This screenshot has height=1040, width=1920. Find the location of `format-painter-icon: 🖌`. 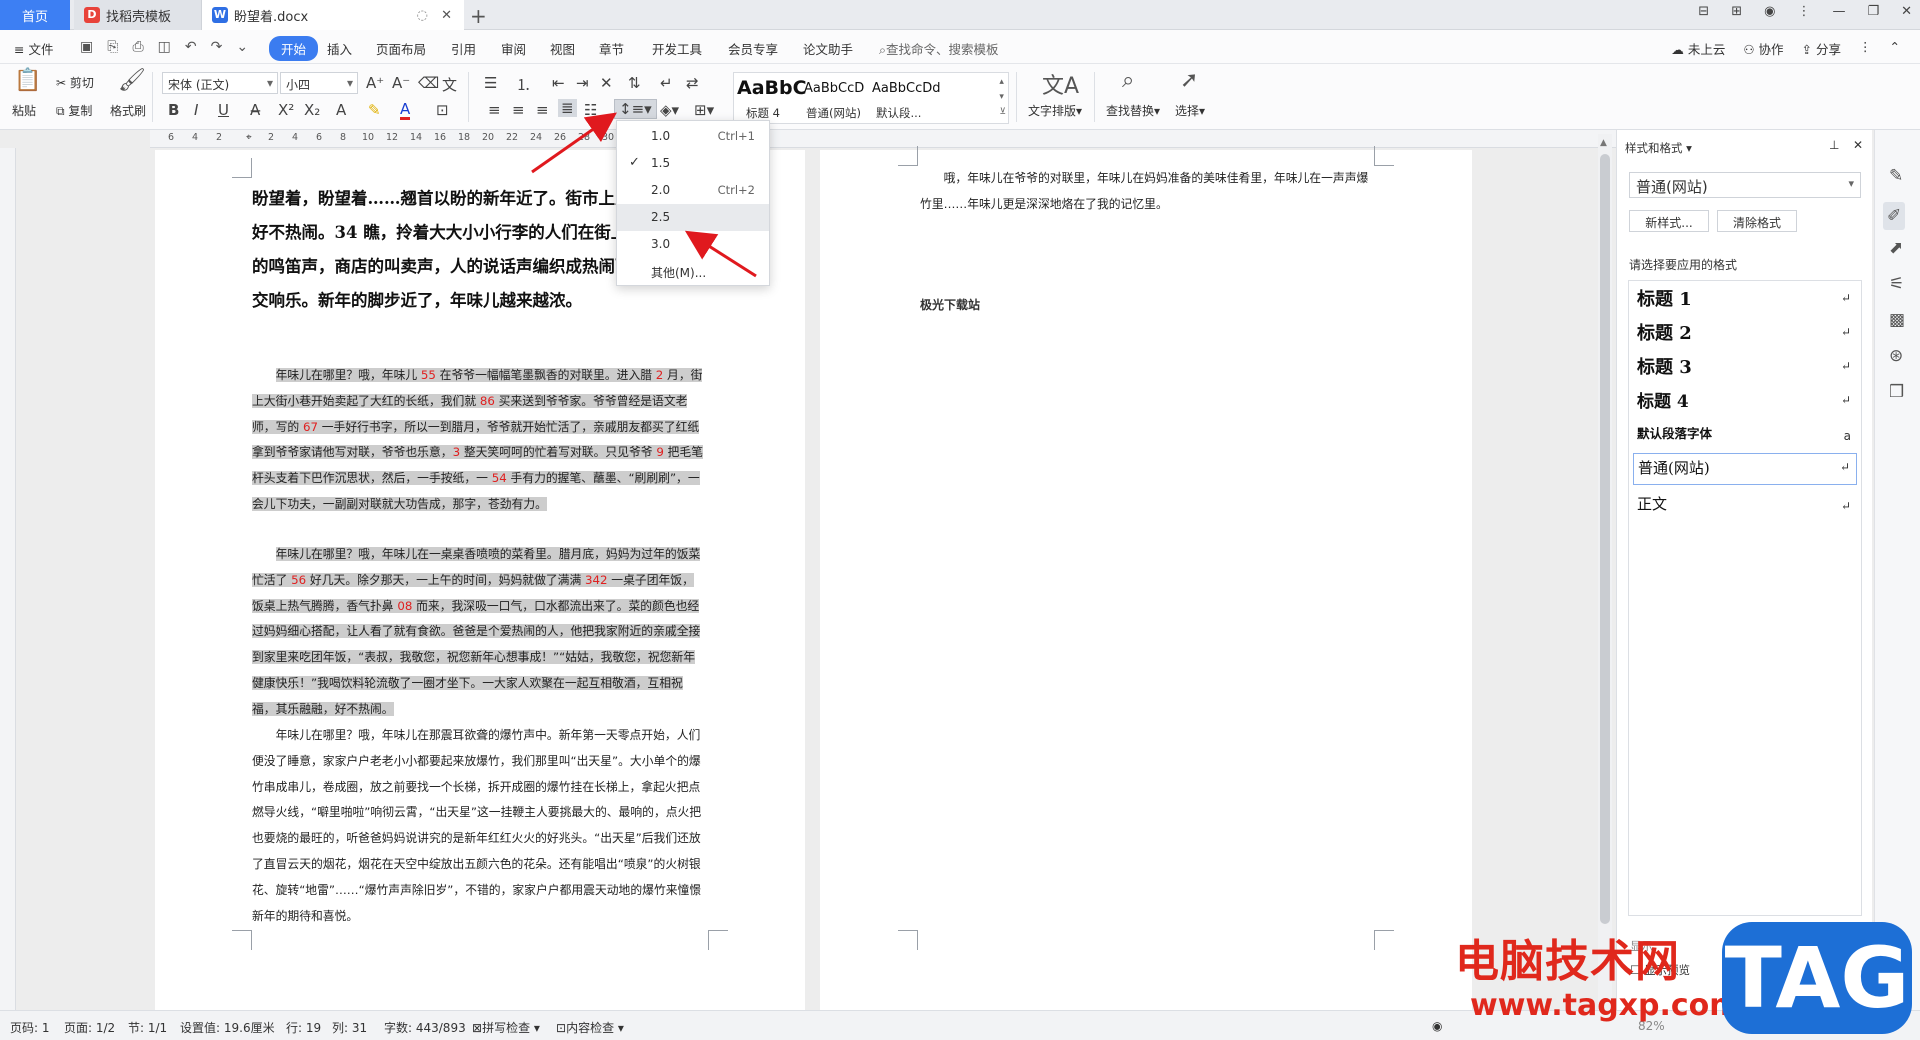

format-painter-icon: 🖌 is located at coordinates (132, 80).